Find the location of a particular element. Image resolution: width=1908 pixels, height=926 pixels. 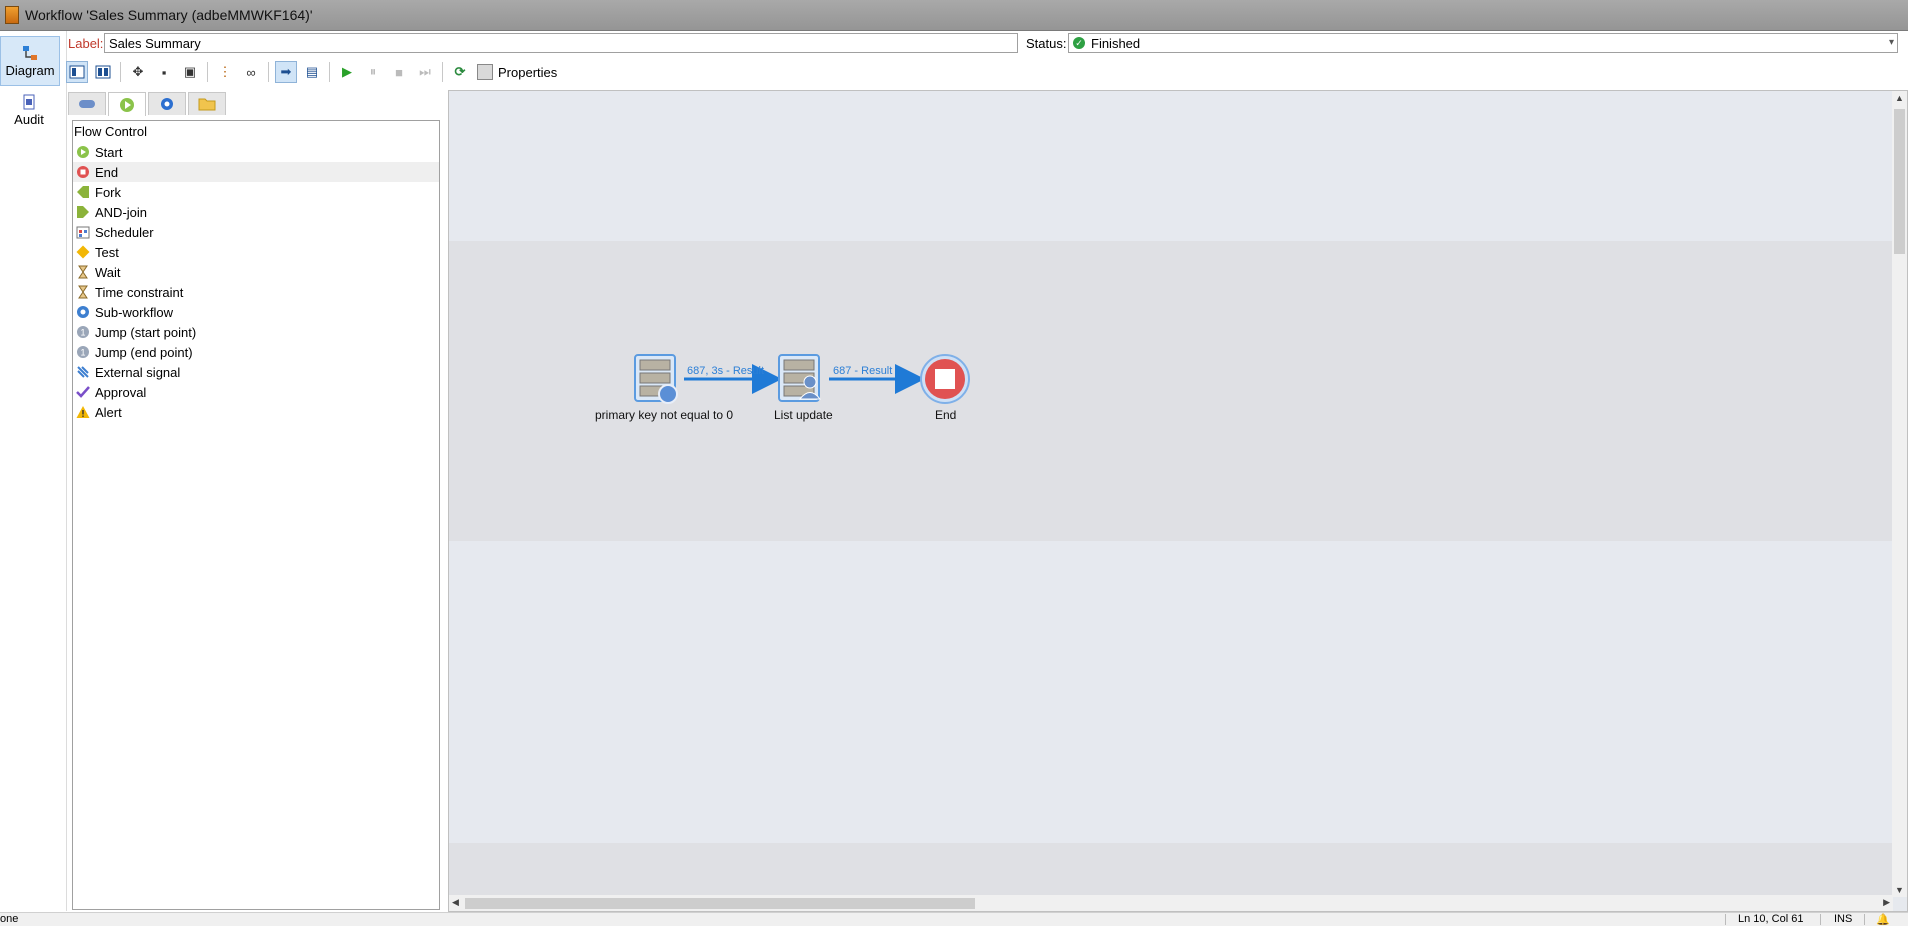

gear-icon is located at coordinates (167, 104).